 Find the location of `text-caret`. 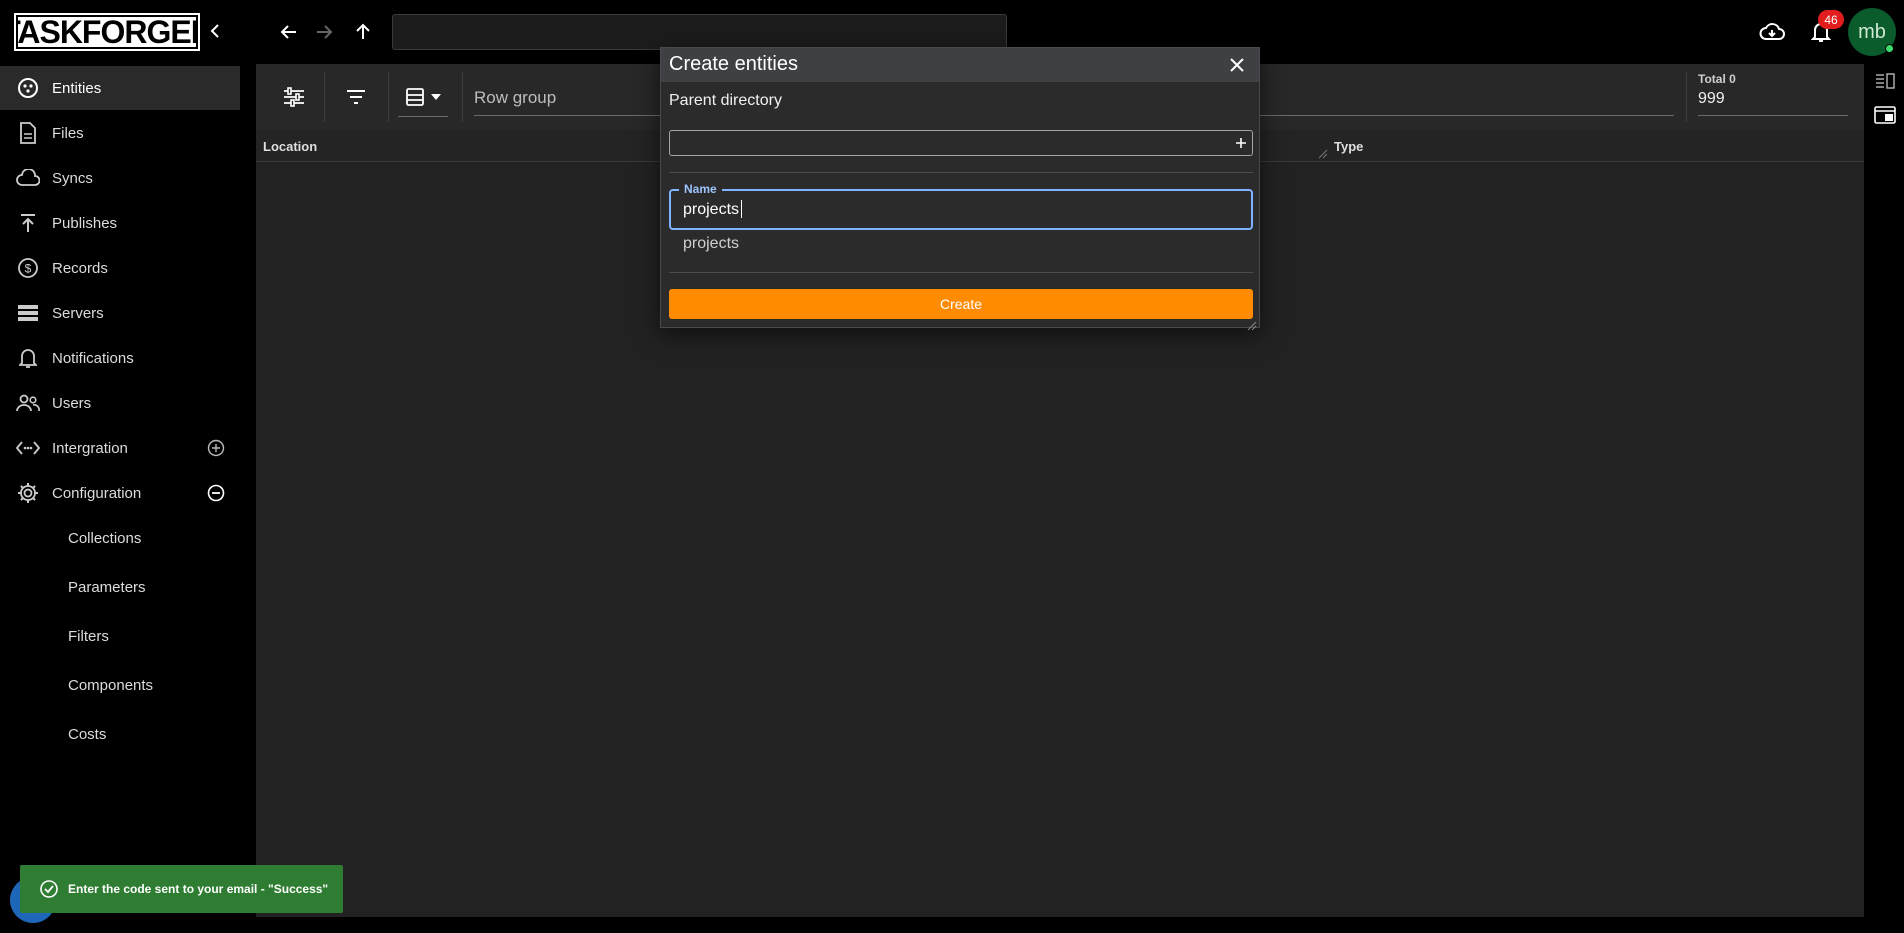

text-caret is located at coordinates (741, 209).